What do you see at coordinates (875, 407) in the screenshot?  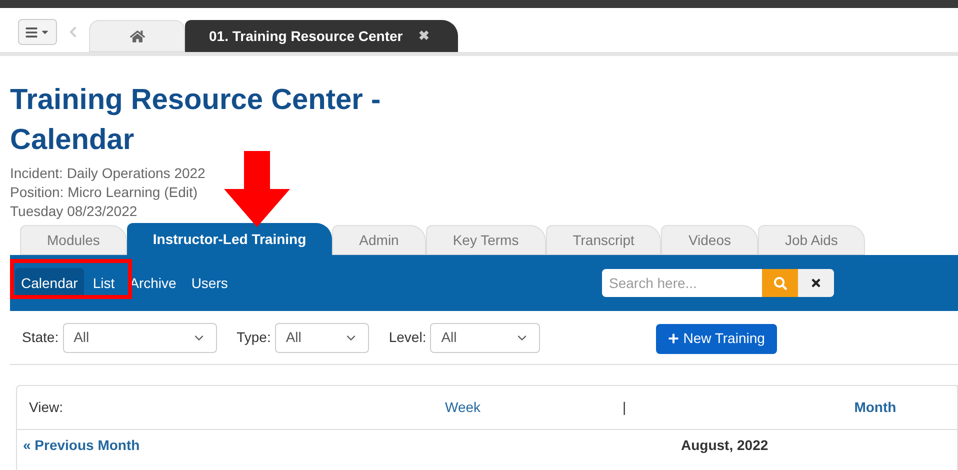 I see `view-link: Month` at bounding box center [875, 407].